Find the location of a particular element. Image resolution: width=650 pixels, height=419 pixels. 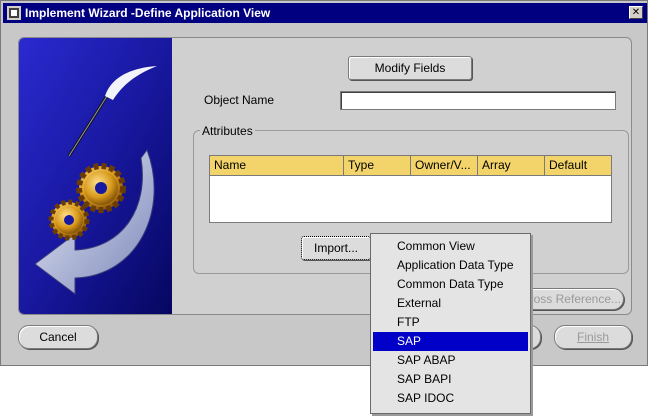

column-header-array: Array is located at coordinates (511, 165).